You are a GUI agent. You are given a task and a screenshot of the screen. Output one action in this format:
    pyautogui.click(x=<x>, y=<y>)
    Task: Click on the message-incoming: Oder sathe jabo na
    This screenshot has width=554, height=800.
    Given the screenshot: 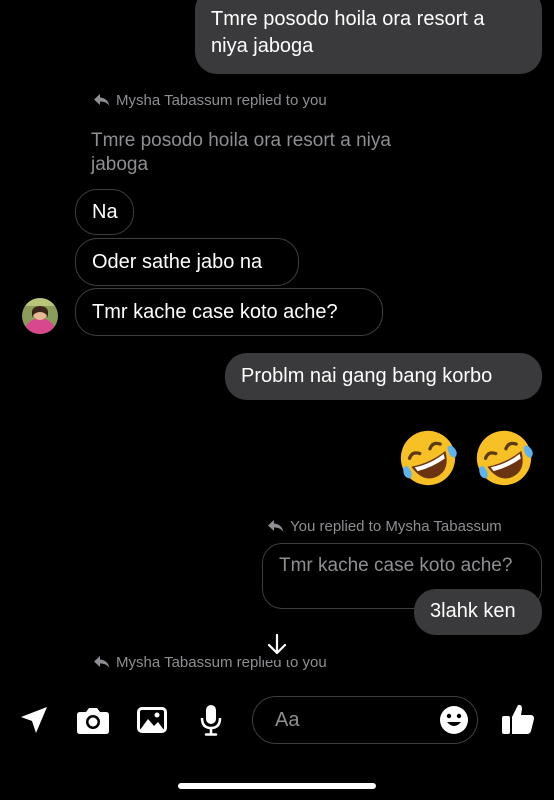 What is the action you would take?
    pyautogui.click(x=187, y=262)
    